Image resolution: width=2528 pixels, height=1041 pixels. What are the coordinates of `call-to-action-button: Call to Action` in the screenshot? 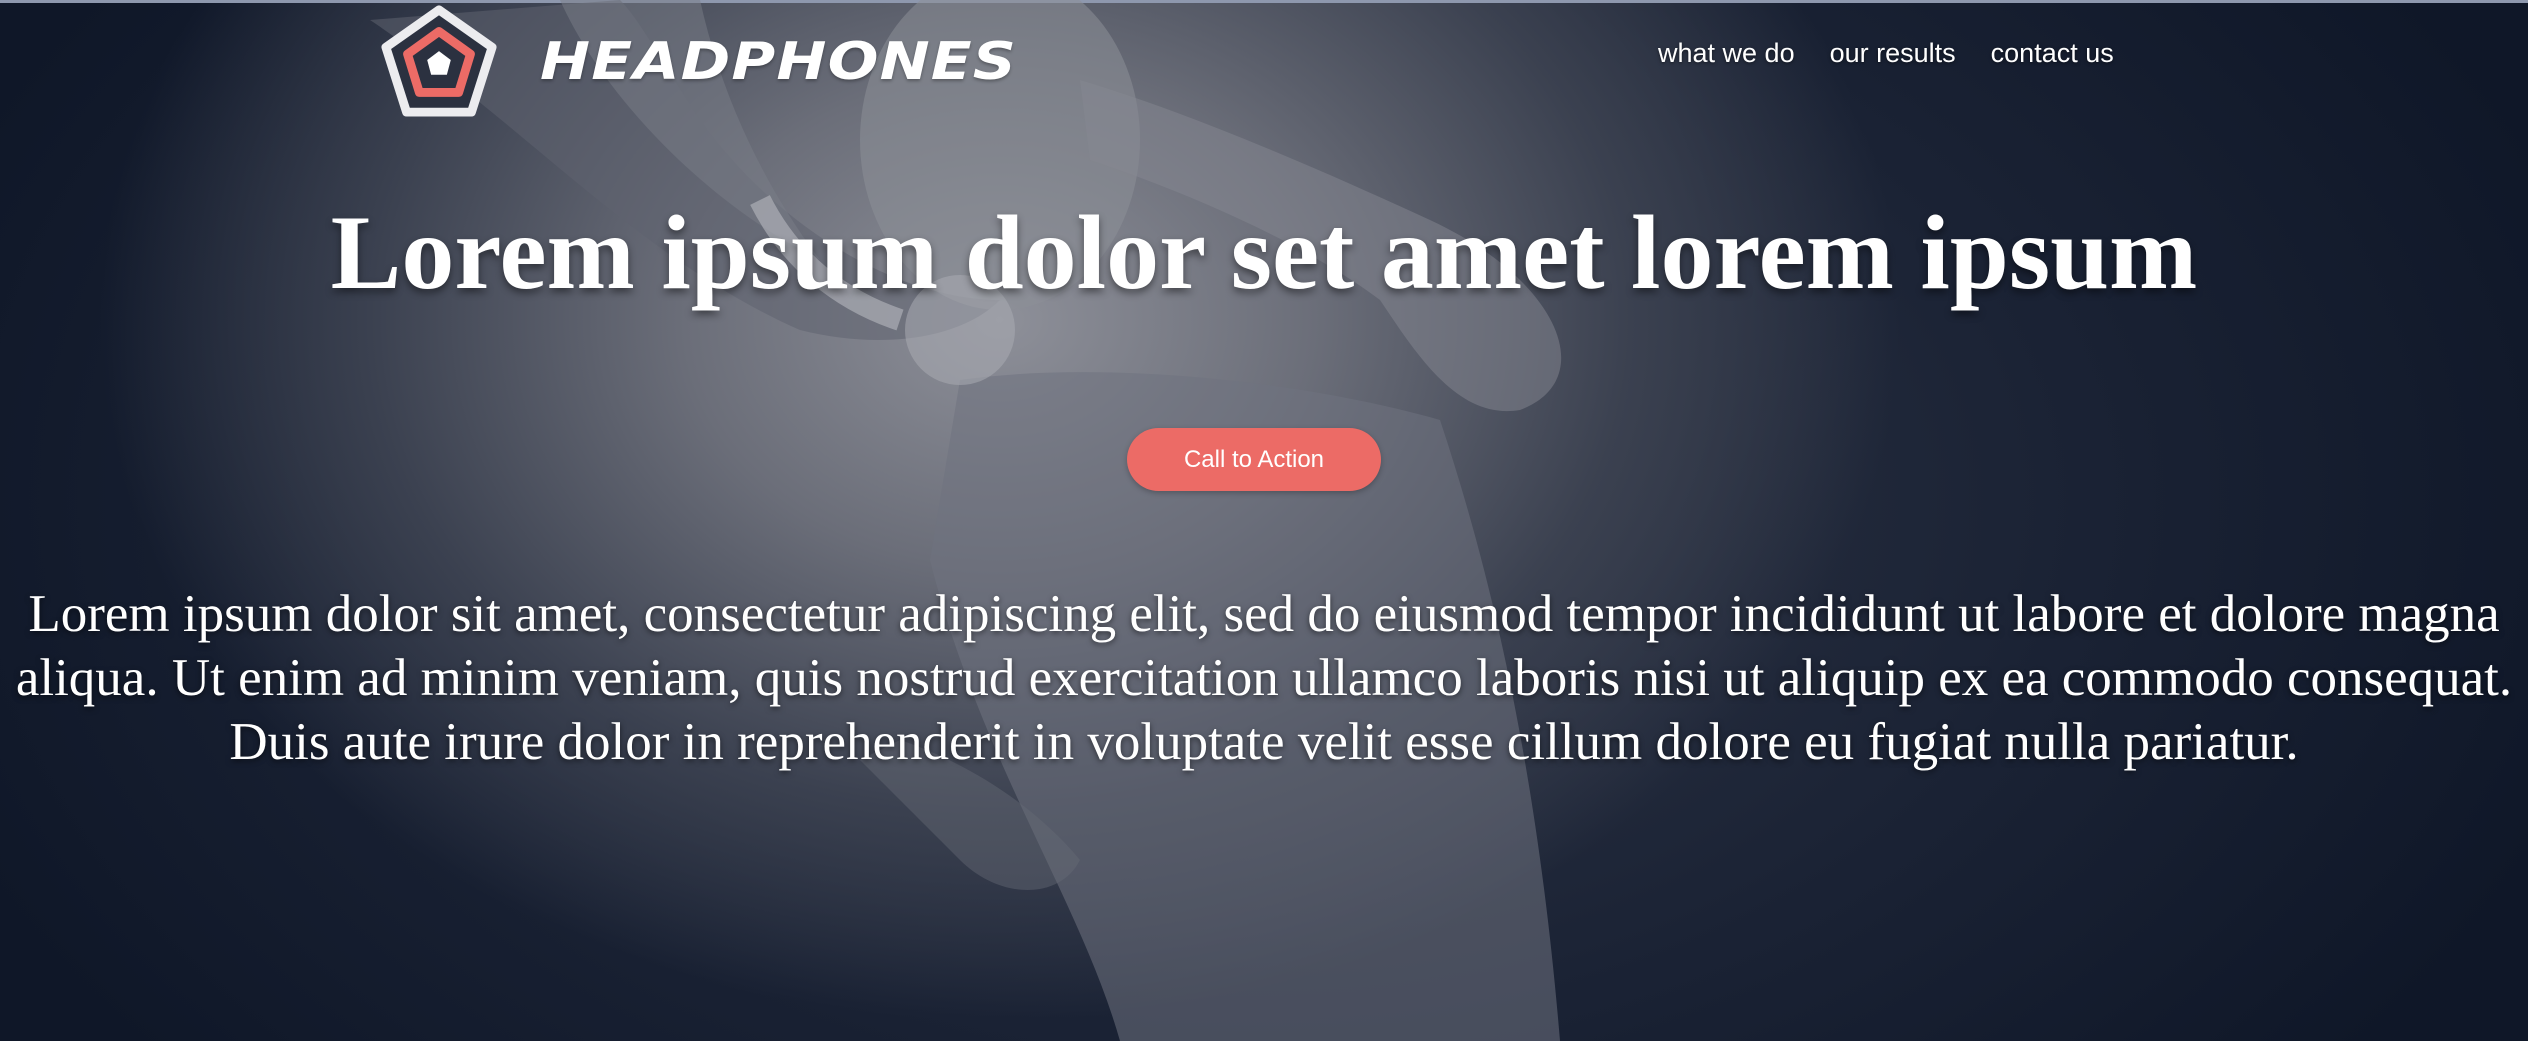 It's located at (1254, 459).